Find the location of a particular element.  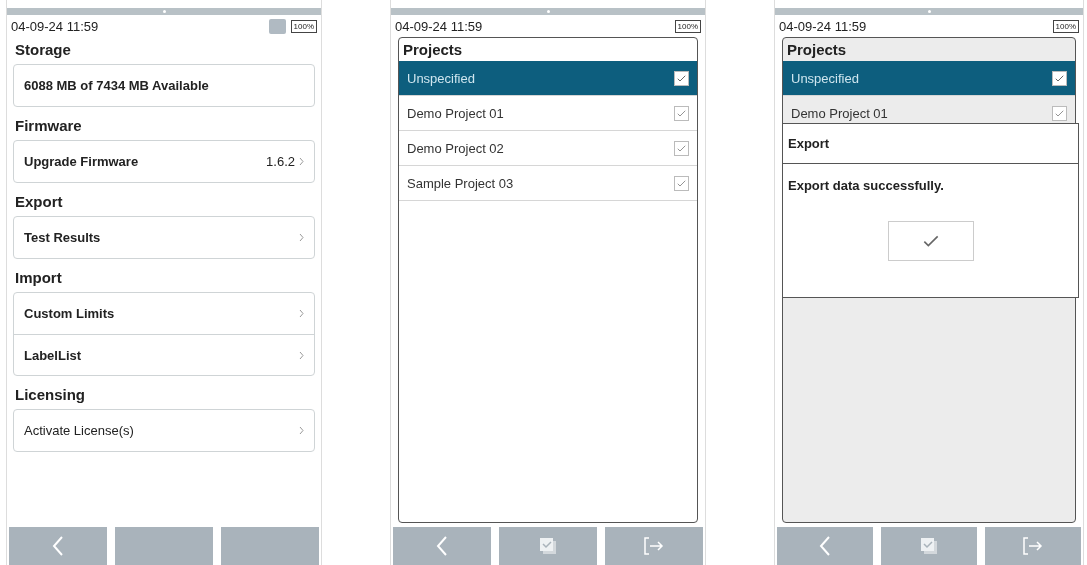

project-name: Demo Project 02 is located at coordinates (455, 148).